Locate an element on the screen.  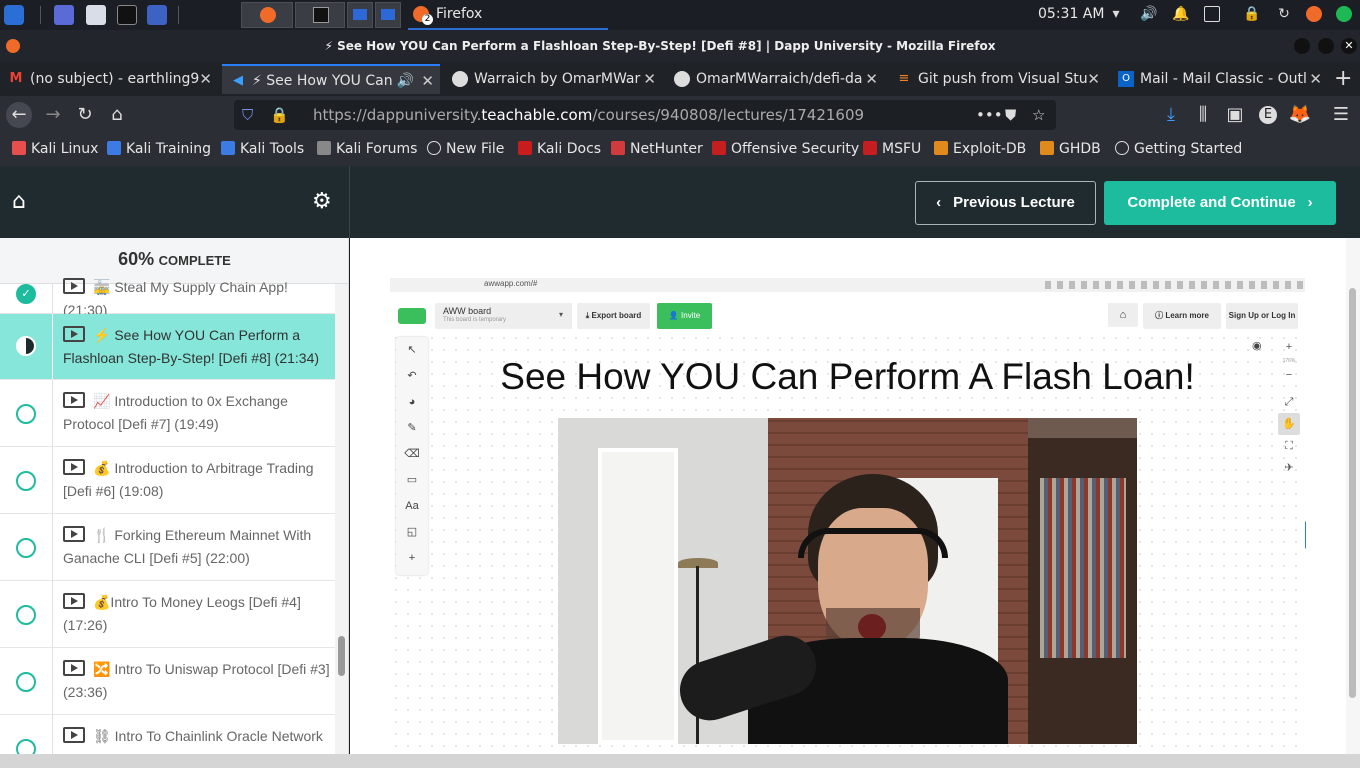
lecture-item: 💰Intro To Money Leogs [Defi #4] (17:26) is located at coordinates (167, 614).